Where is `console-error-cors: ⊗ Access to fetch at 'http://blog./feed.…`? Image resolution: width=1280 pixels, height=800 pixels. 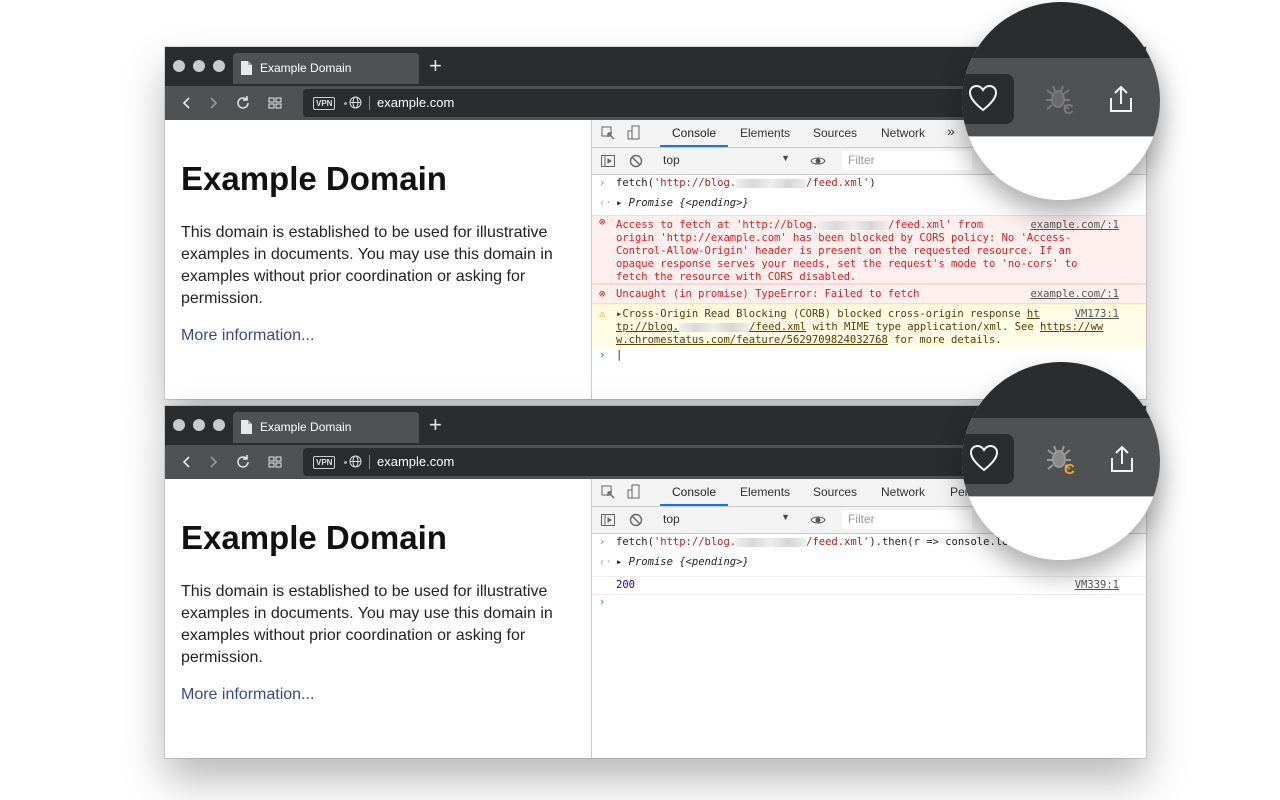 console-error-cors: ⊗ Access to fetch at 'http://blog./feed.… is located at coordinates (869, 249).